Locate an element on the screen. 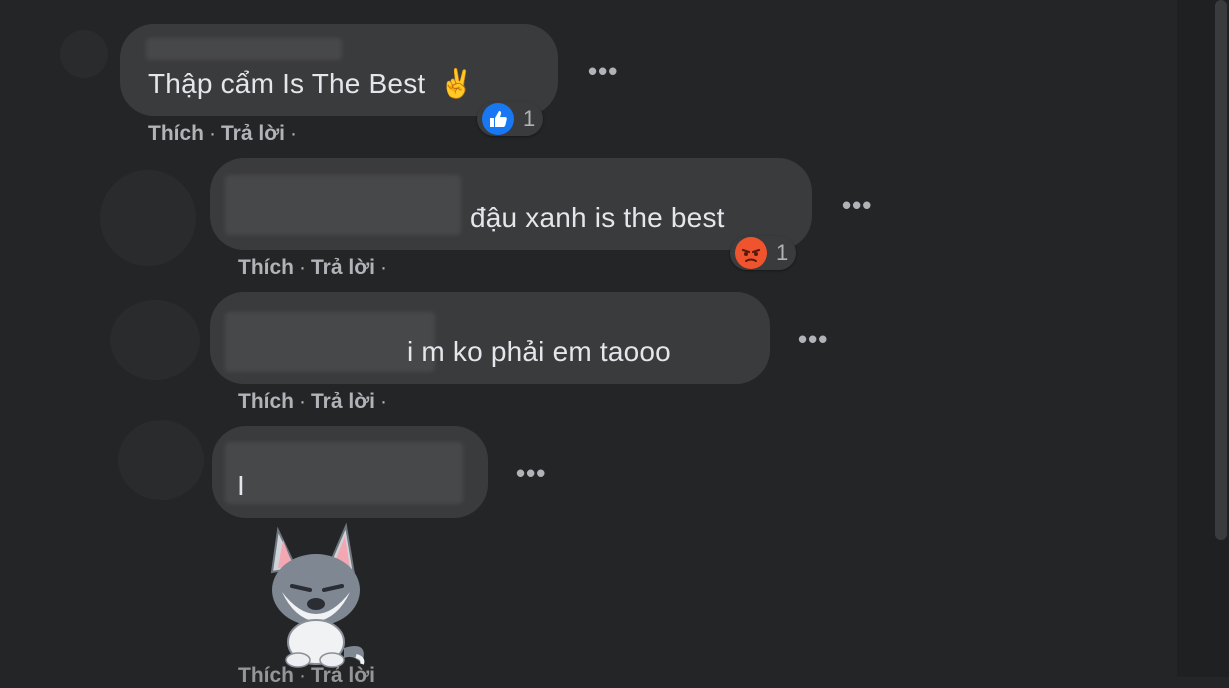 The height and width of the screenshot is (688, 1229). like-icon is located at coordinates (498, 119).